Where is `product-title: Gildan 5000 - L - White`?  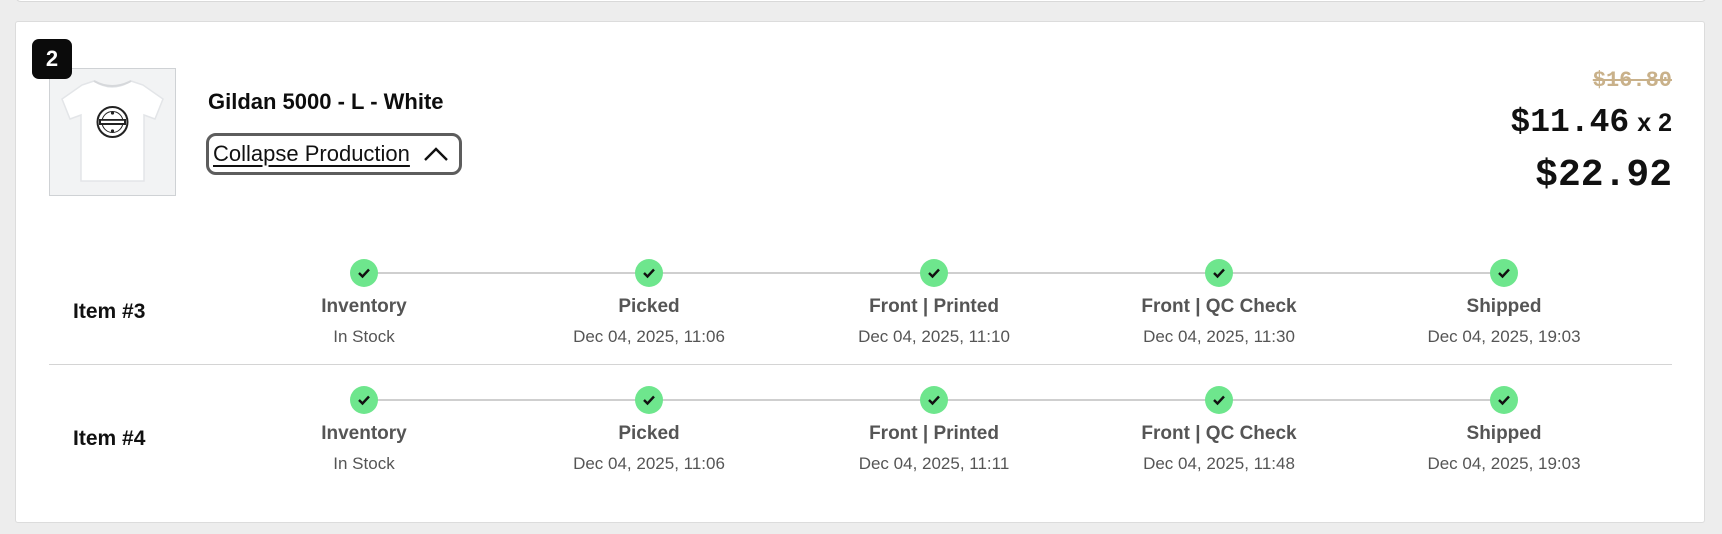
product-title: Gildan 5000 - L - White is located at coordinates (326, 101).